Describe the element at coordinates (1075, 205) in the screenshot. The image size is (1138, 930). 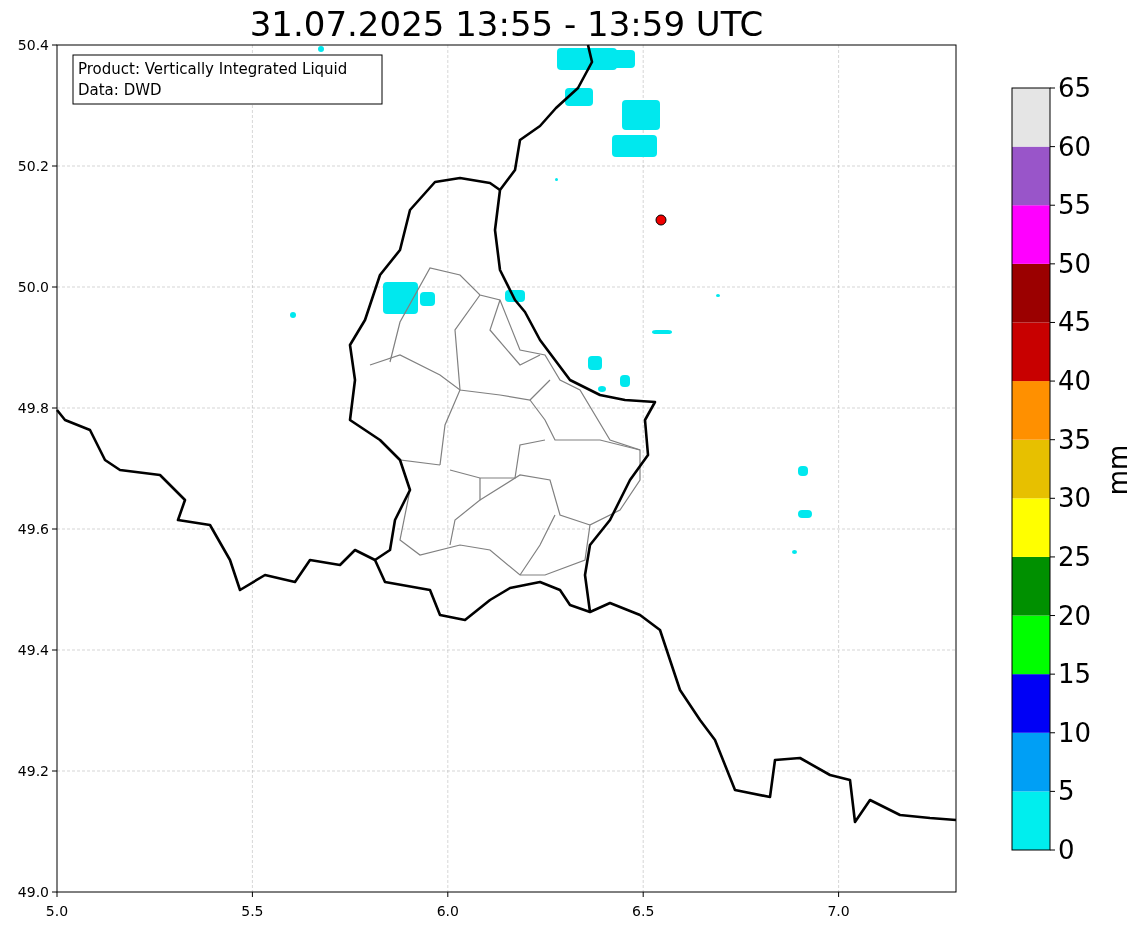
I see `colorbar-tick-label: 55` at that location.